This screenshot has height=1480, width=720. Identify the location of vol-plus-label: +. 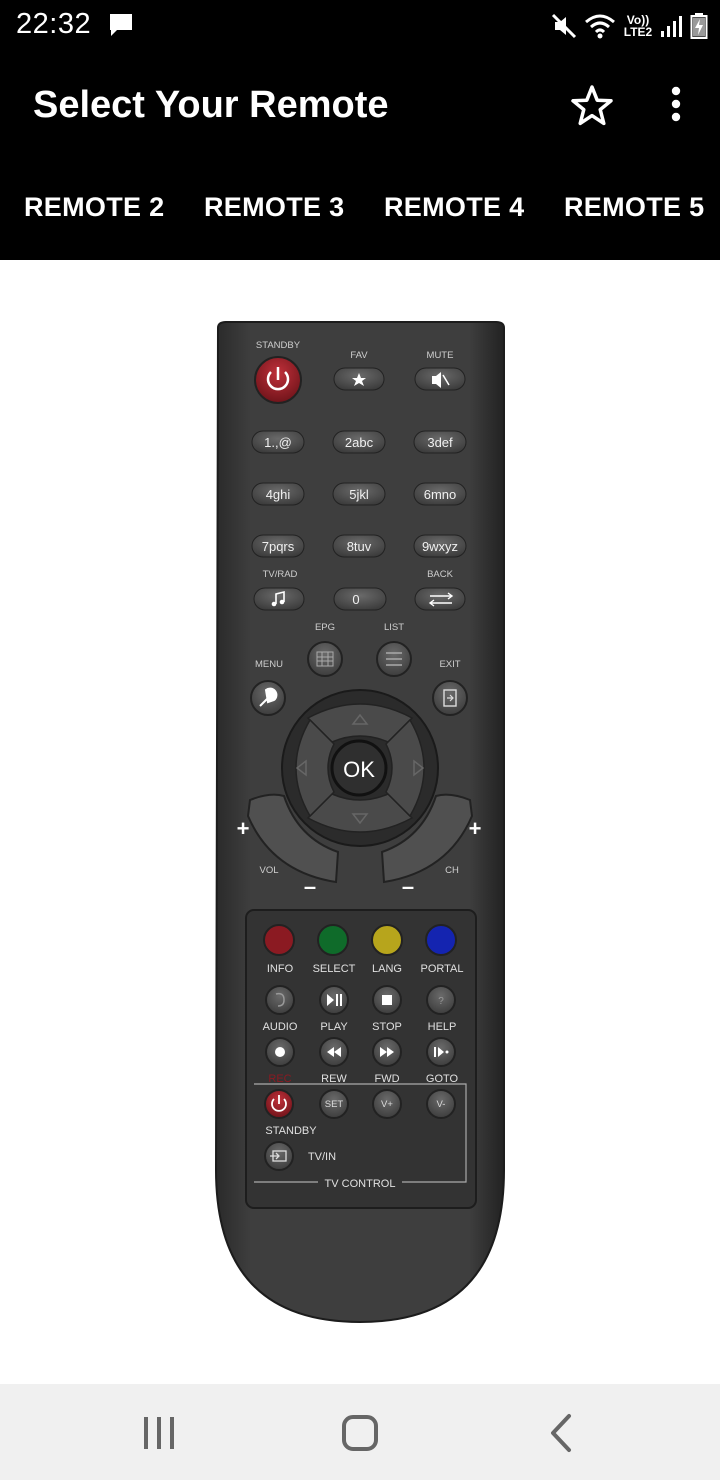
(243, 828).